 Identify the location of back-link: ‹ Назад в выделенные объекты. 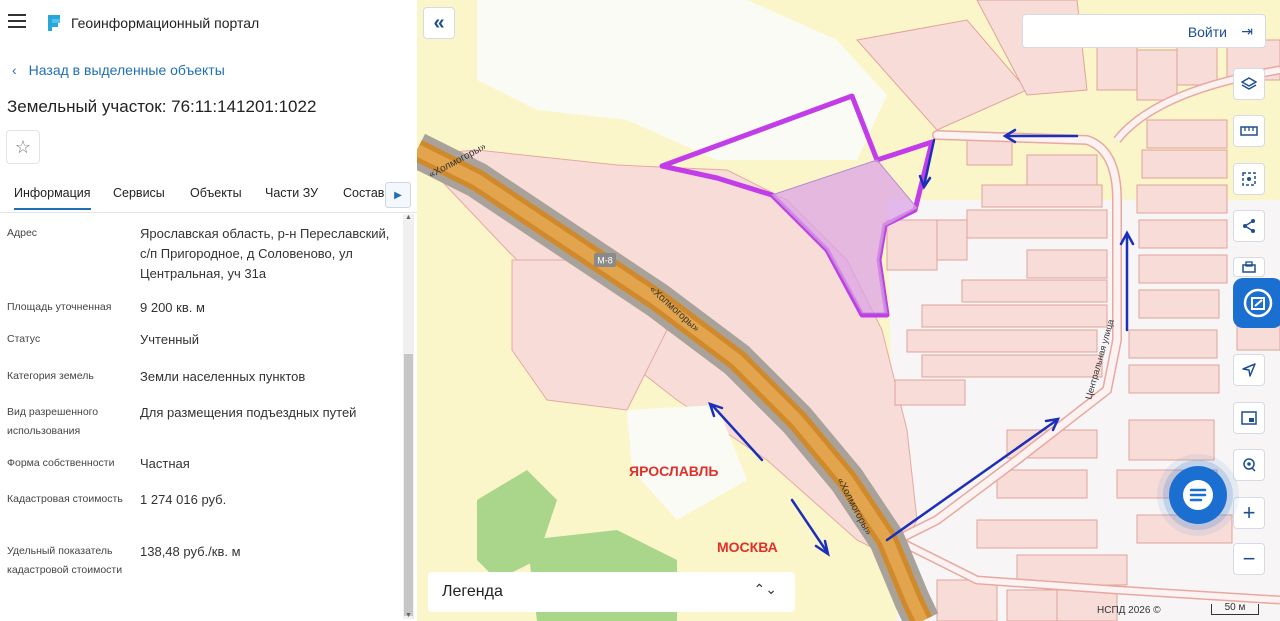
(118, 70).